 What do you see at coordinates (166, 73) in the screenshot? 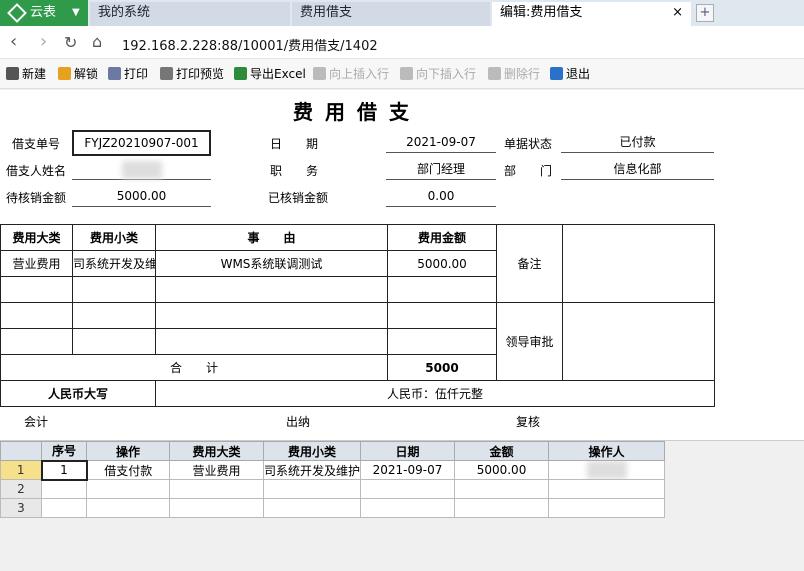
I see `print-preview-icon` at bounding box center [166, 73].